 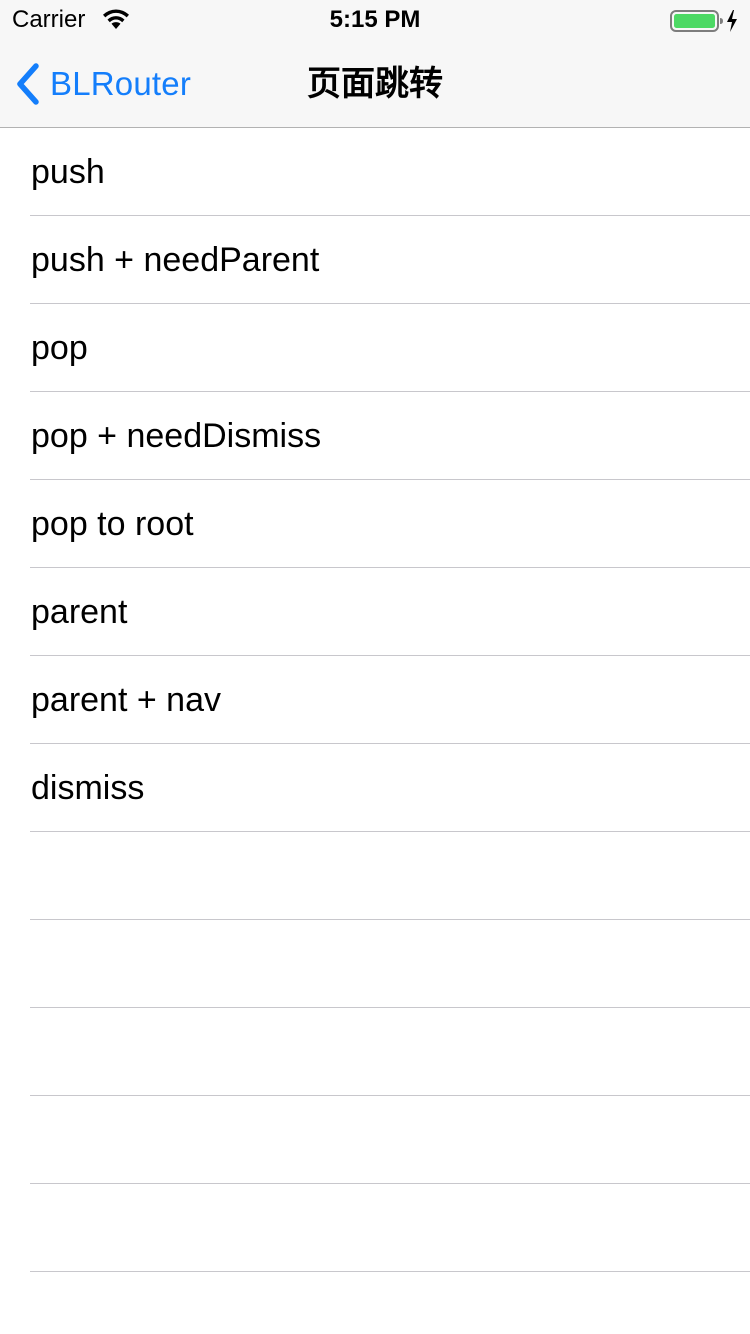 What do you see at coordinates (375, 260) in the screenshot?
I see `table-row-push-need-parent: push + needParent` at bounding box center [375, 260].